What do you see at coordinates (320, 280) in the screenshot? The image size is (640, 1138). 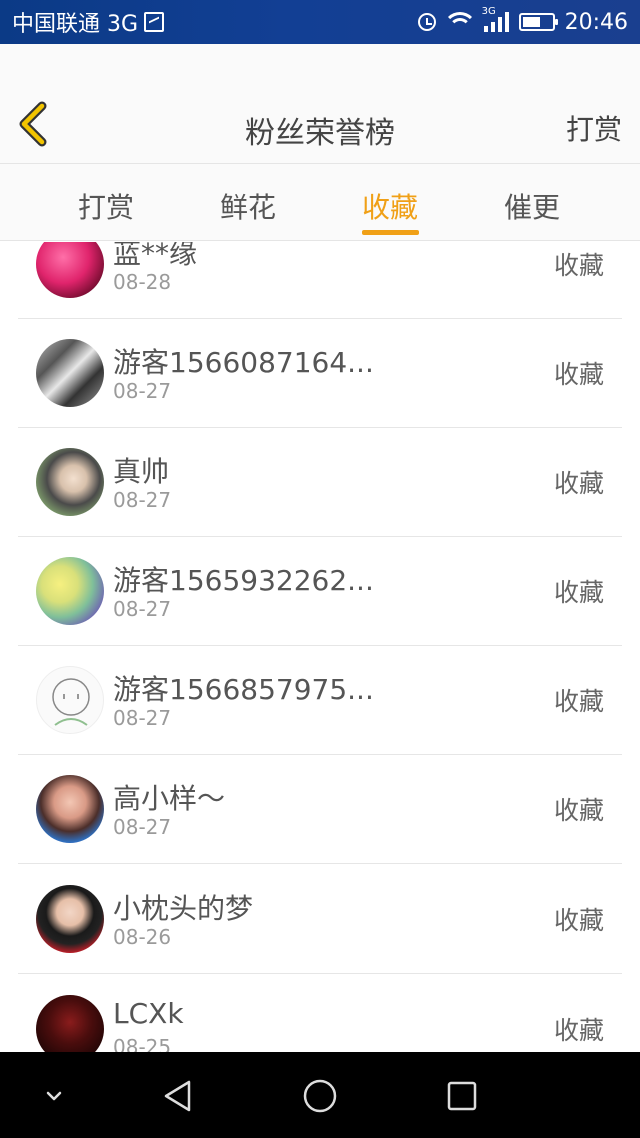 I see `list-item: 蓝**缘 08-28 收藏` at bounding box center [320, 280].